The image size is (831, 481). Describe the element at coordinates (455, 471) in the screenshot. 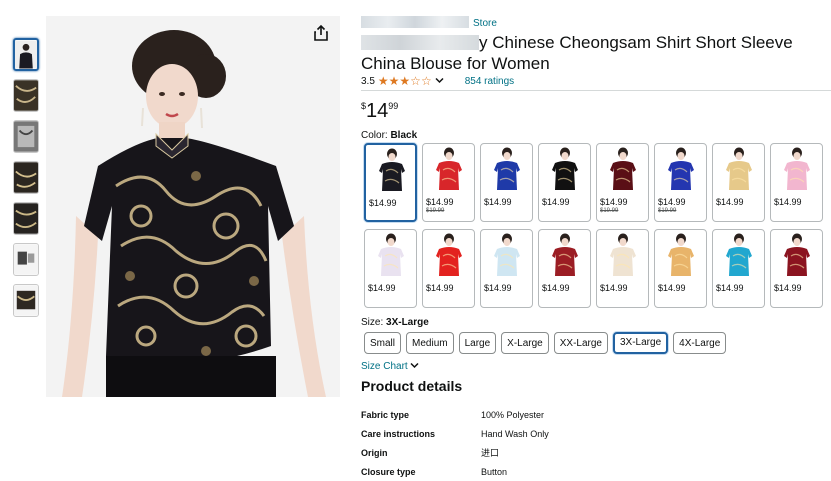

I see `detail-row: Closure type Button` at that location.